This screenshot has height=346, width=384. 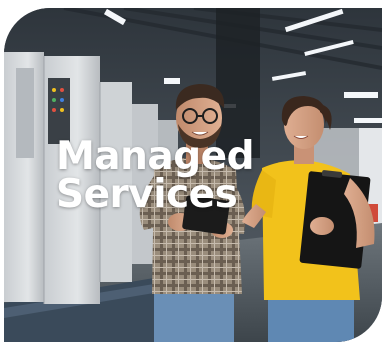 I want to click on headline-line-1: Managed, so click(x=155, y=156).